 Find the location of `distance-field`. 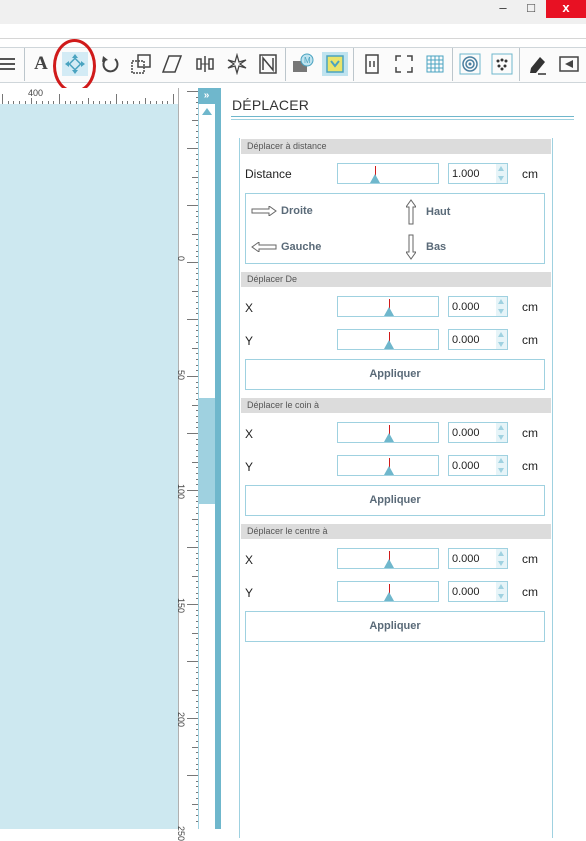

distance-field is located at coordinates (478, 173).